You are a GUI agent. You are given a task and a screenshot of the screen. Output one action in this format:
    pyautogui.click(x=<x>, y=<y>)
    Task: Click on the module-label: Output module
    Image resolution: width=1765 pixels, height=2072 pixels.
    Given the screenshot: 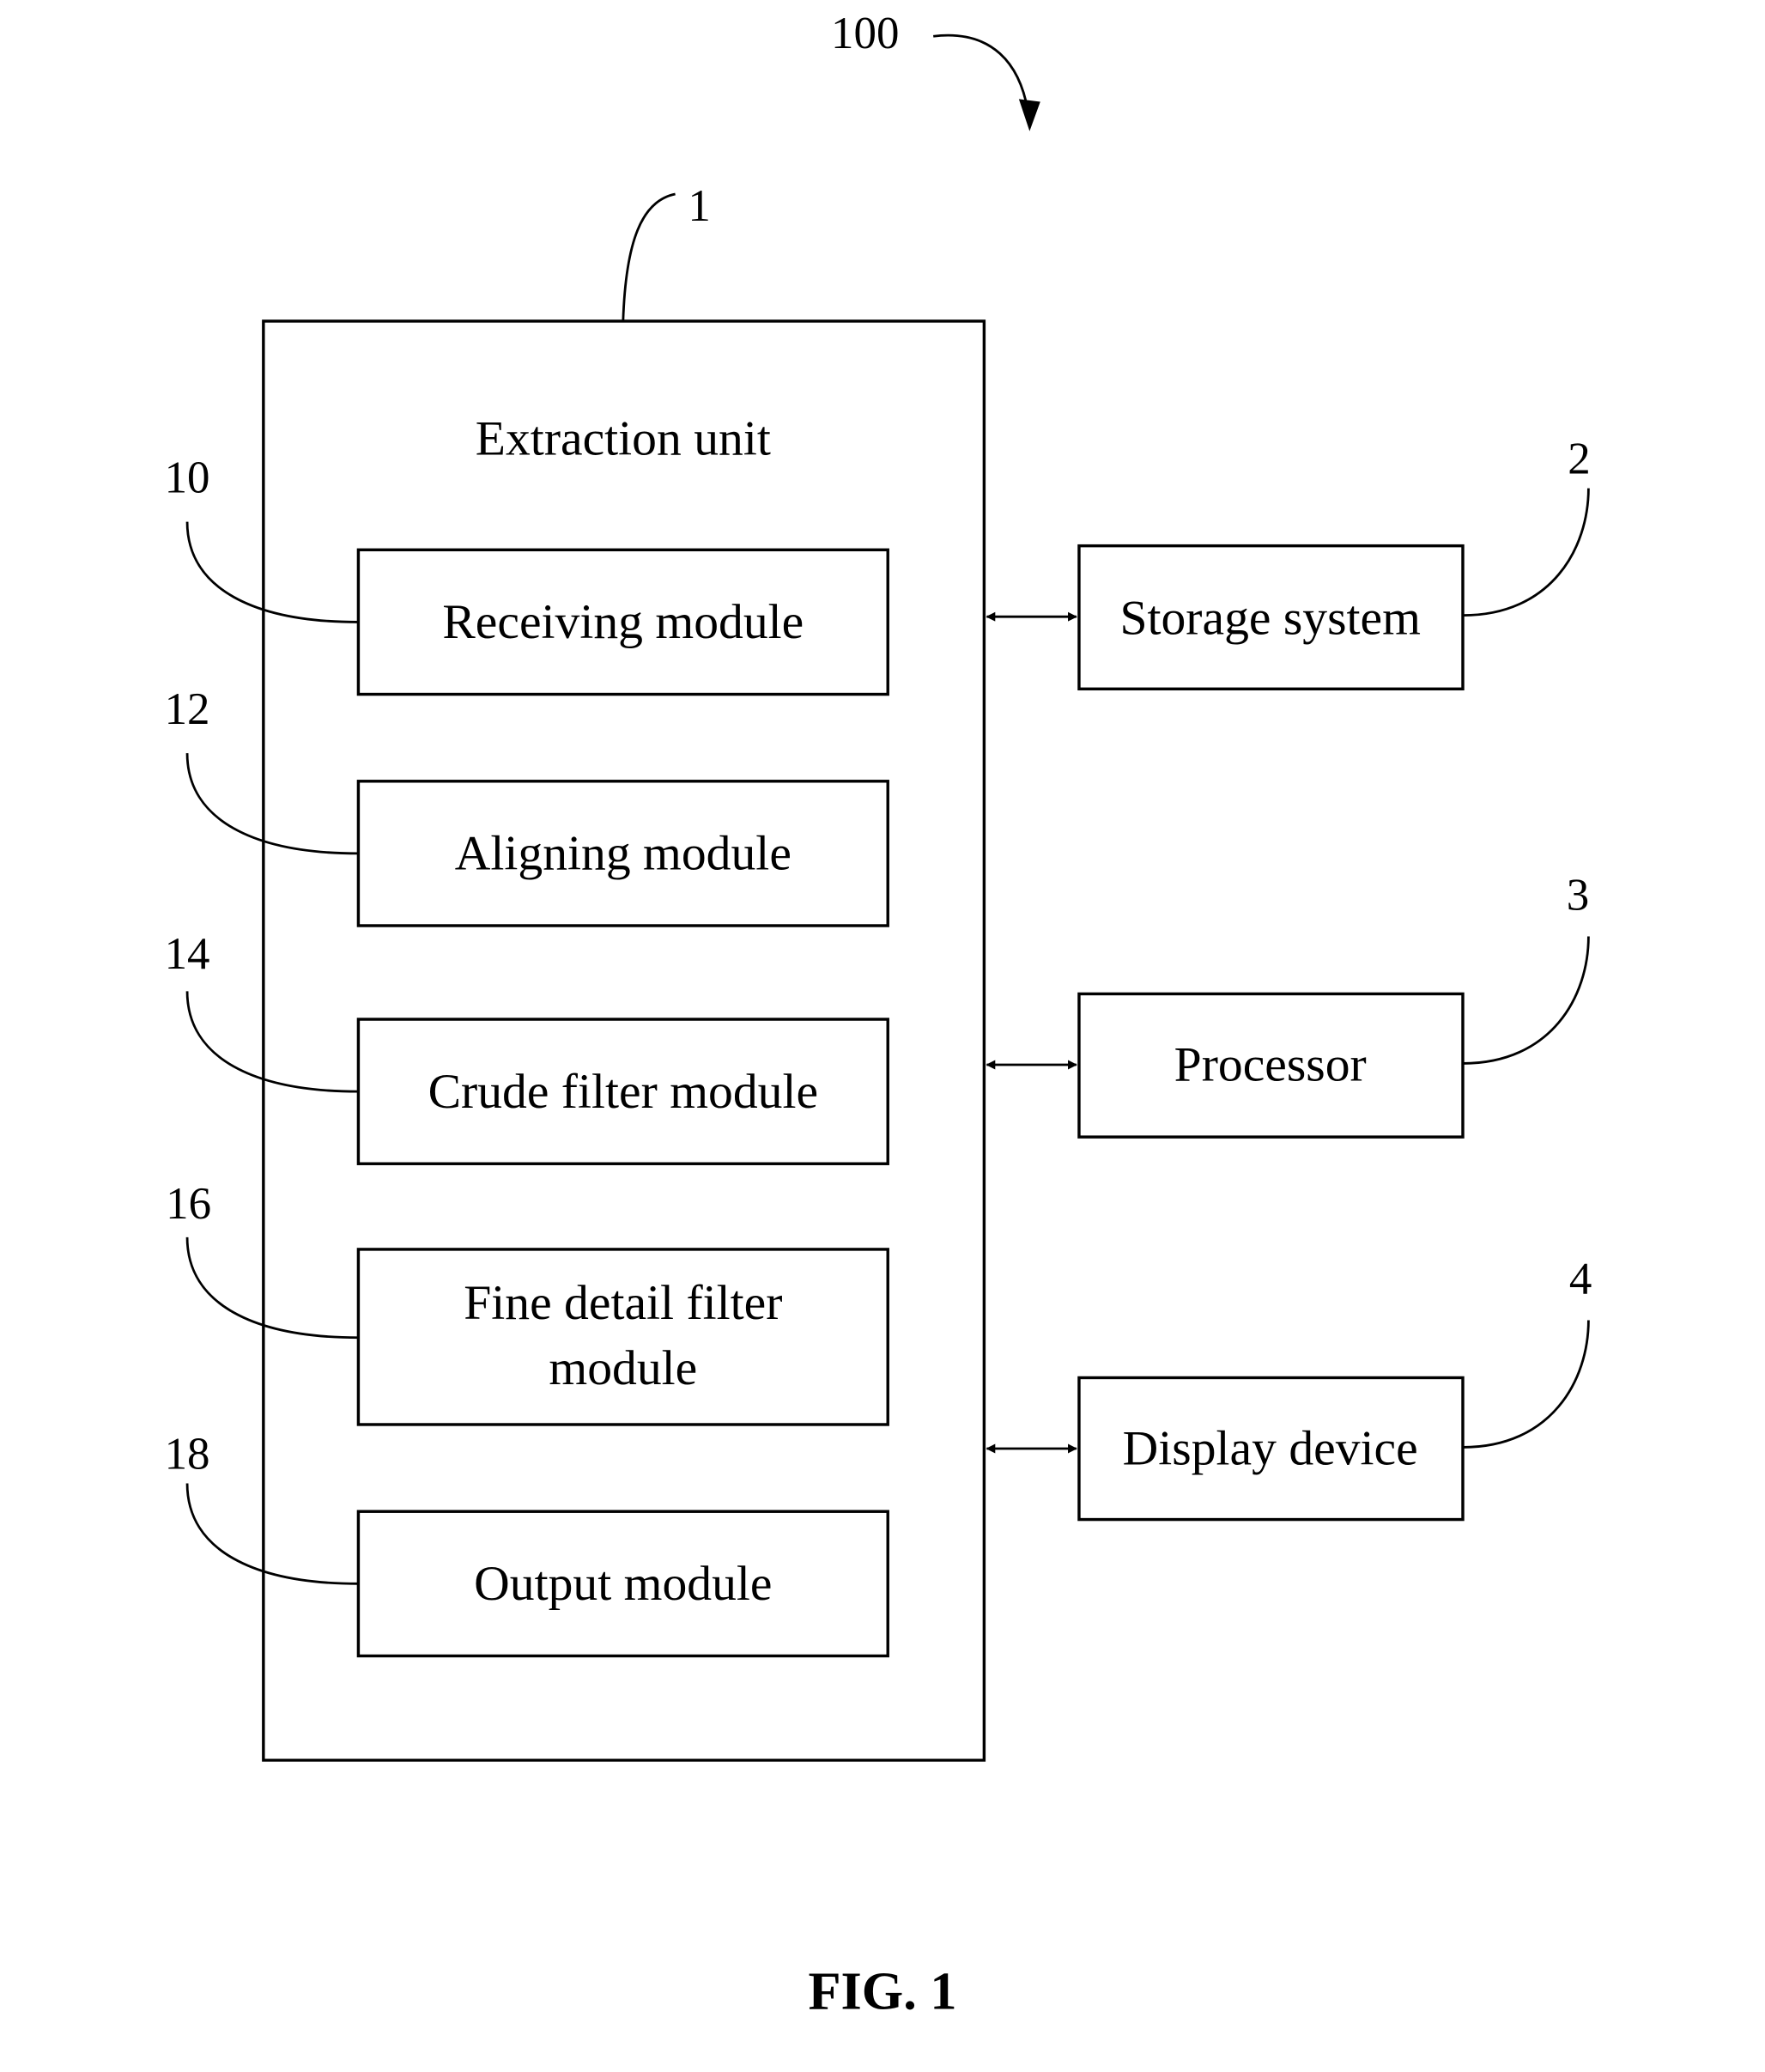 What is the action you would take?
    pyautogui.click(x=623, y=1584)
    